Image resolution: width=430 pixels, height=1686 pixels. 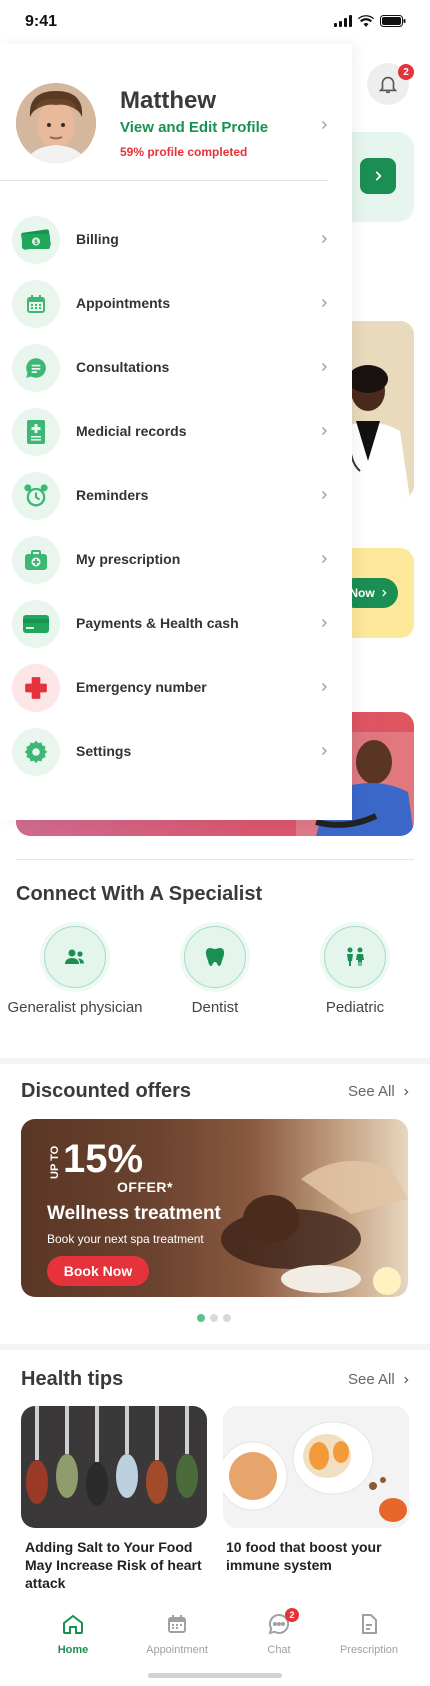 I want to click on battery-icon, so click(x=393, y=21).